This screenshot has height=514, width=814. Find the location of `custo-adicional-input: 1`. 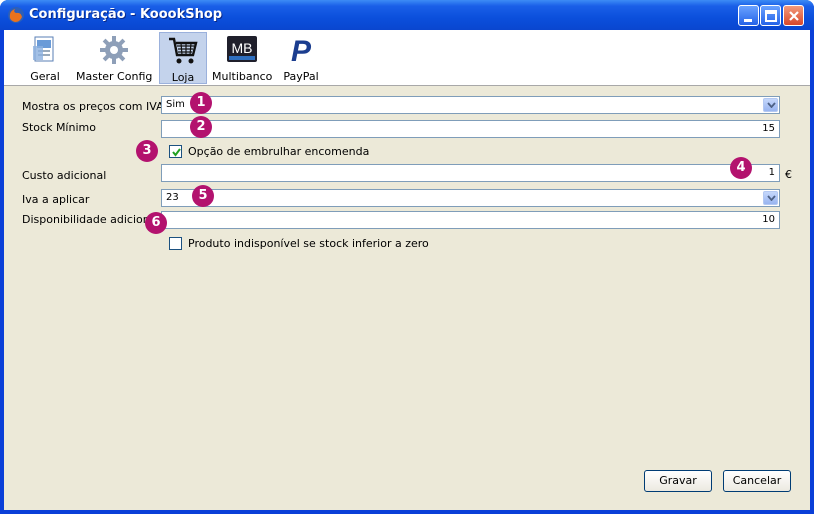

custo-adicional-input: 1 is located at coordinates (470, 173).